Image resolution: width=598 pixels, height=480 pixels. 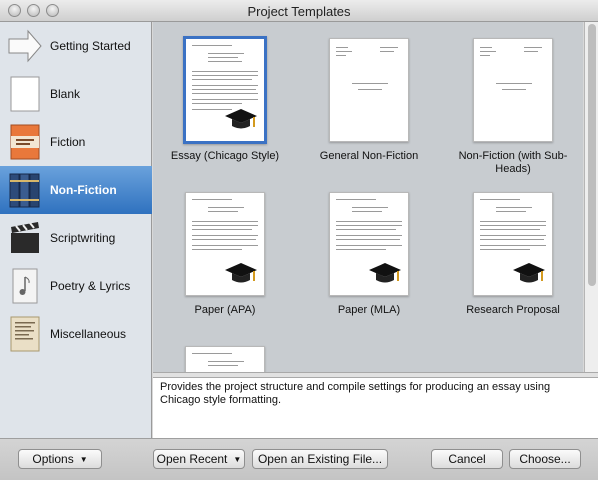 I want to click on cancel-button: Cancel, so click(x=467, y=459).